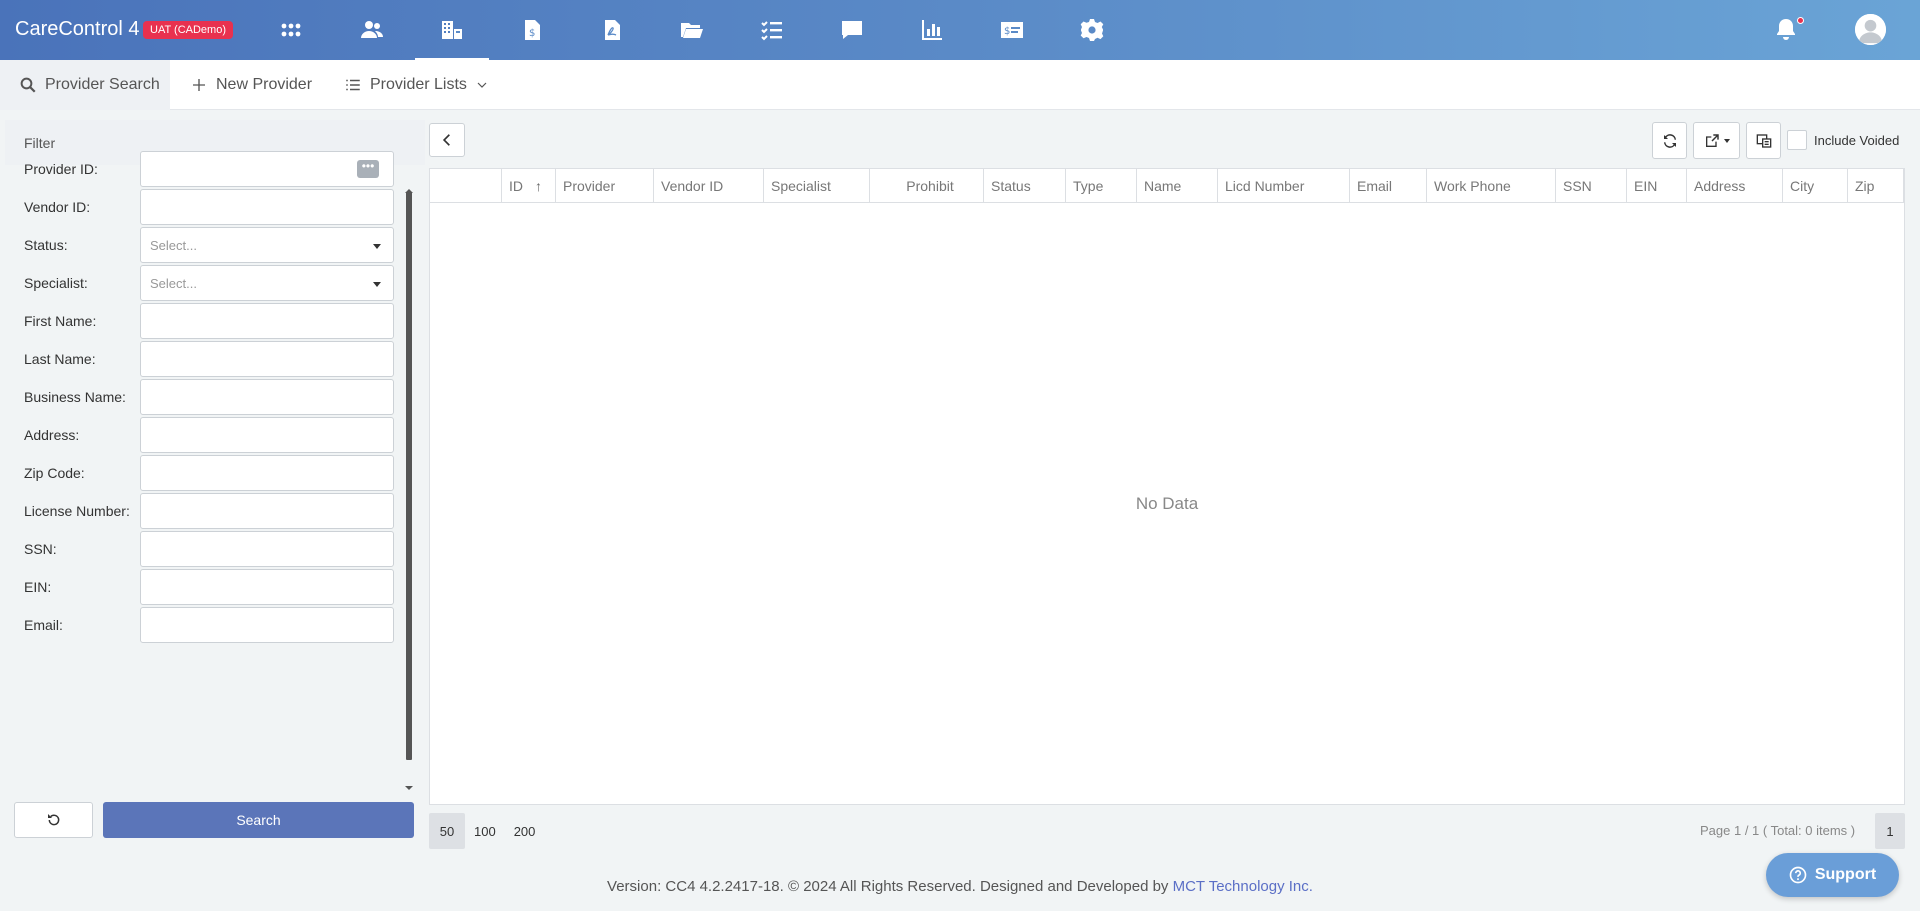 The width and height of the screenshot is (1920, 911). Describe the element at coordinates (1778, 830) in the screenshot. I see `page-info: Page 1 / 1 ( Total: 0 items )` at that location.